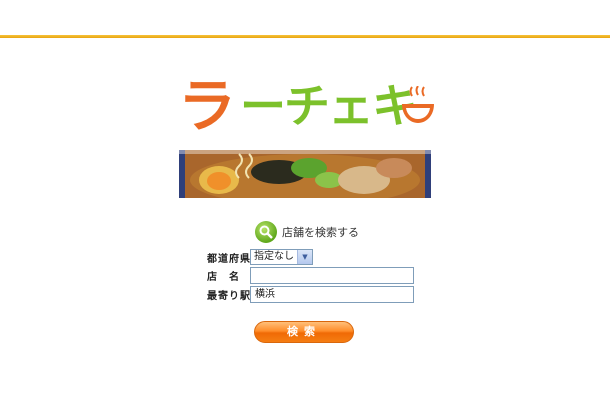 The width and height of the screenshot is (610, 400). Describe the element at coordinates (305, 36) in the screenshot. I see `top-divider` at that location.